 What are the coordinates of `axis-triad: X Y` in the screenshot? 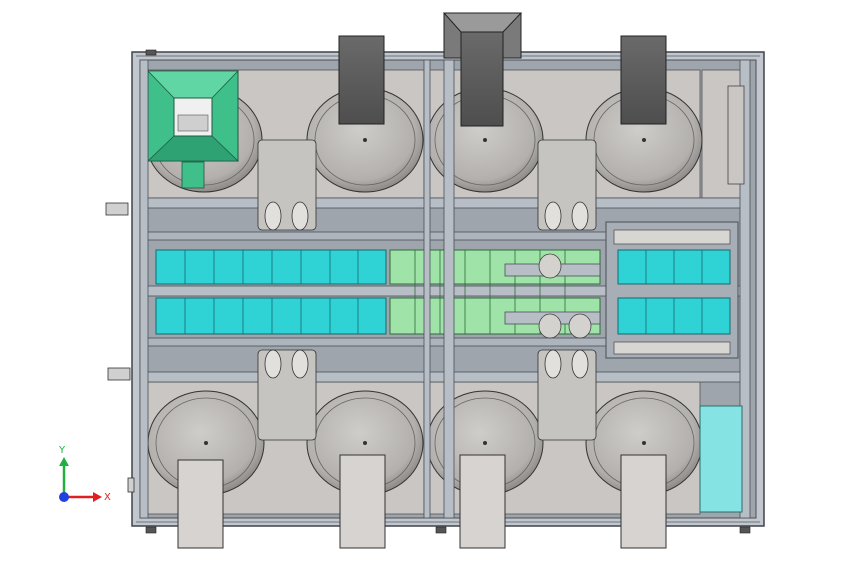 It's located at (84, 474).